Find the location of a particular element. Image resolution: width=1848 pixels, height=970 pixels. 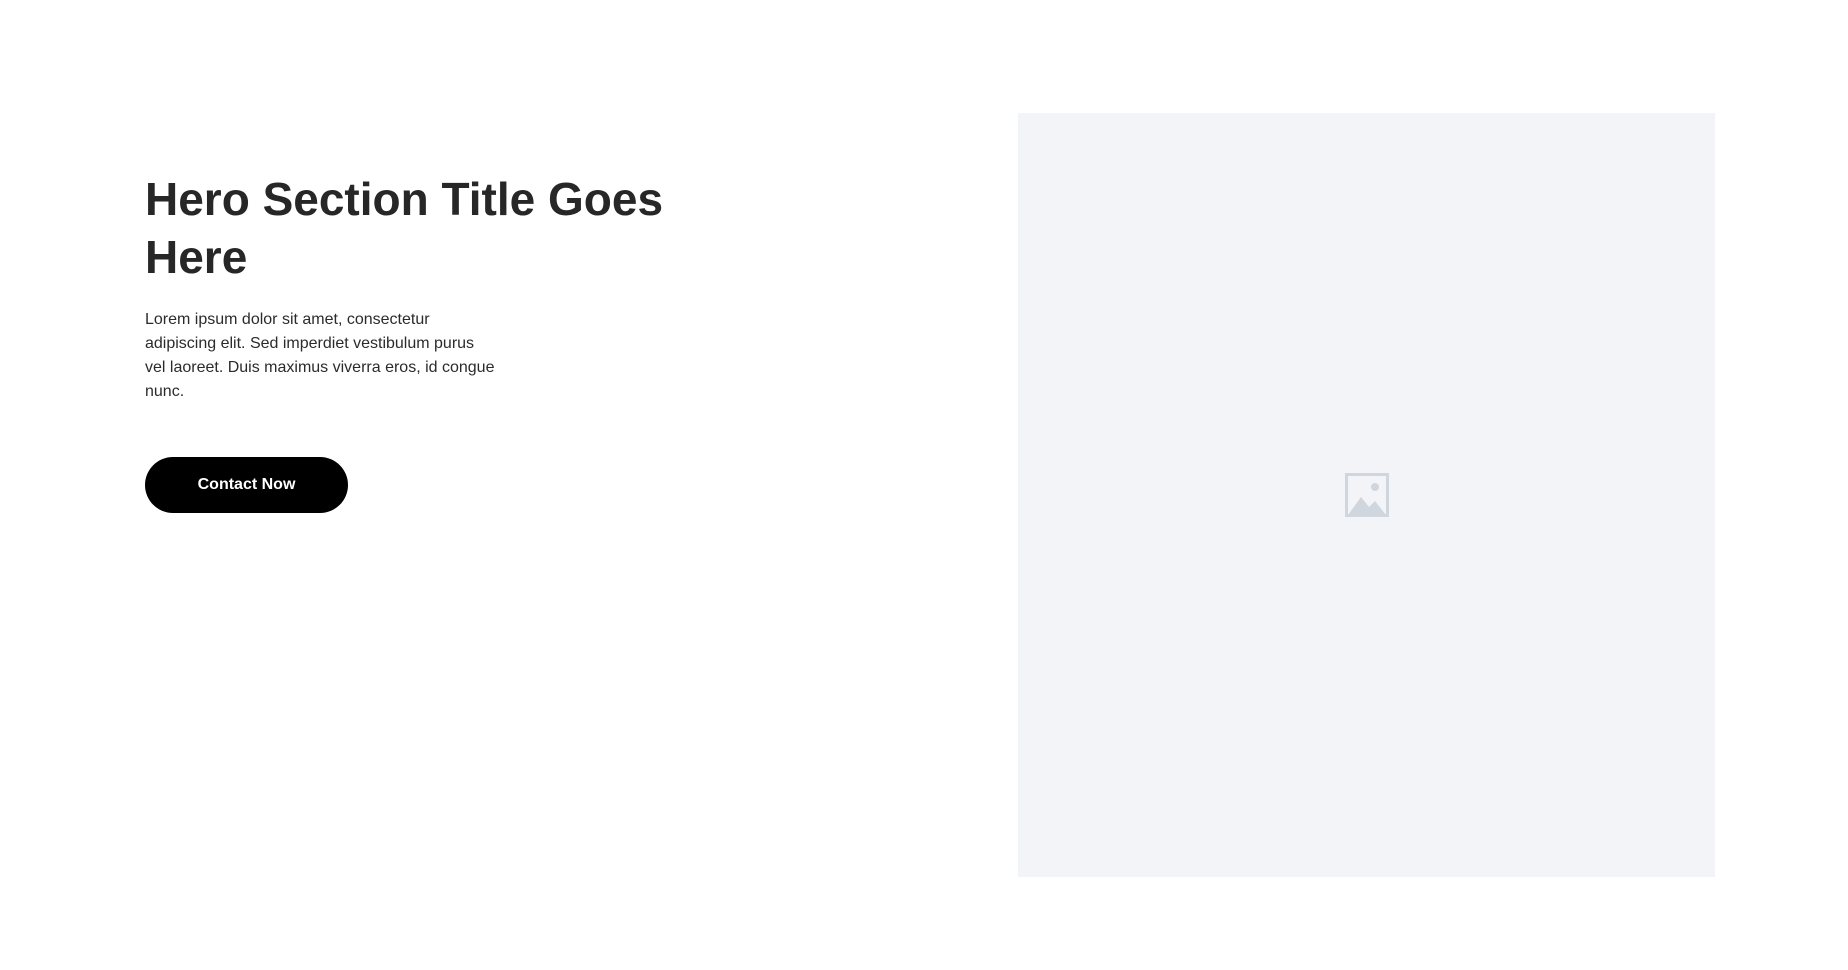

hero-title: Hero Section Title Goes Here is located at coordinates (404, 228).